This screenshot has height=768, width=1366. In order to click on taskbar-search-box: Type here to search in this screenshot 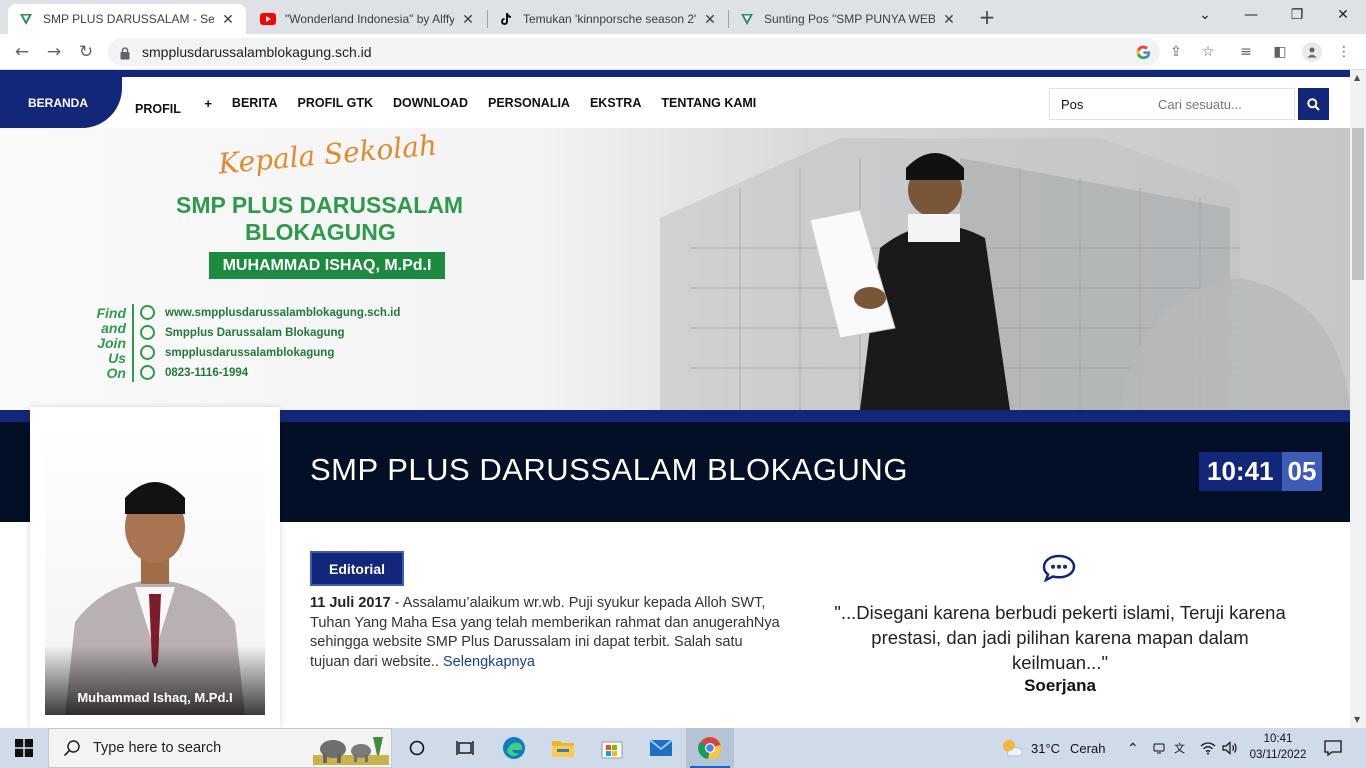, I will do `click(220, 748)`.